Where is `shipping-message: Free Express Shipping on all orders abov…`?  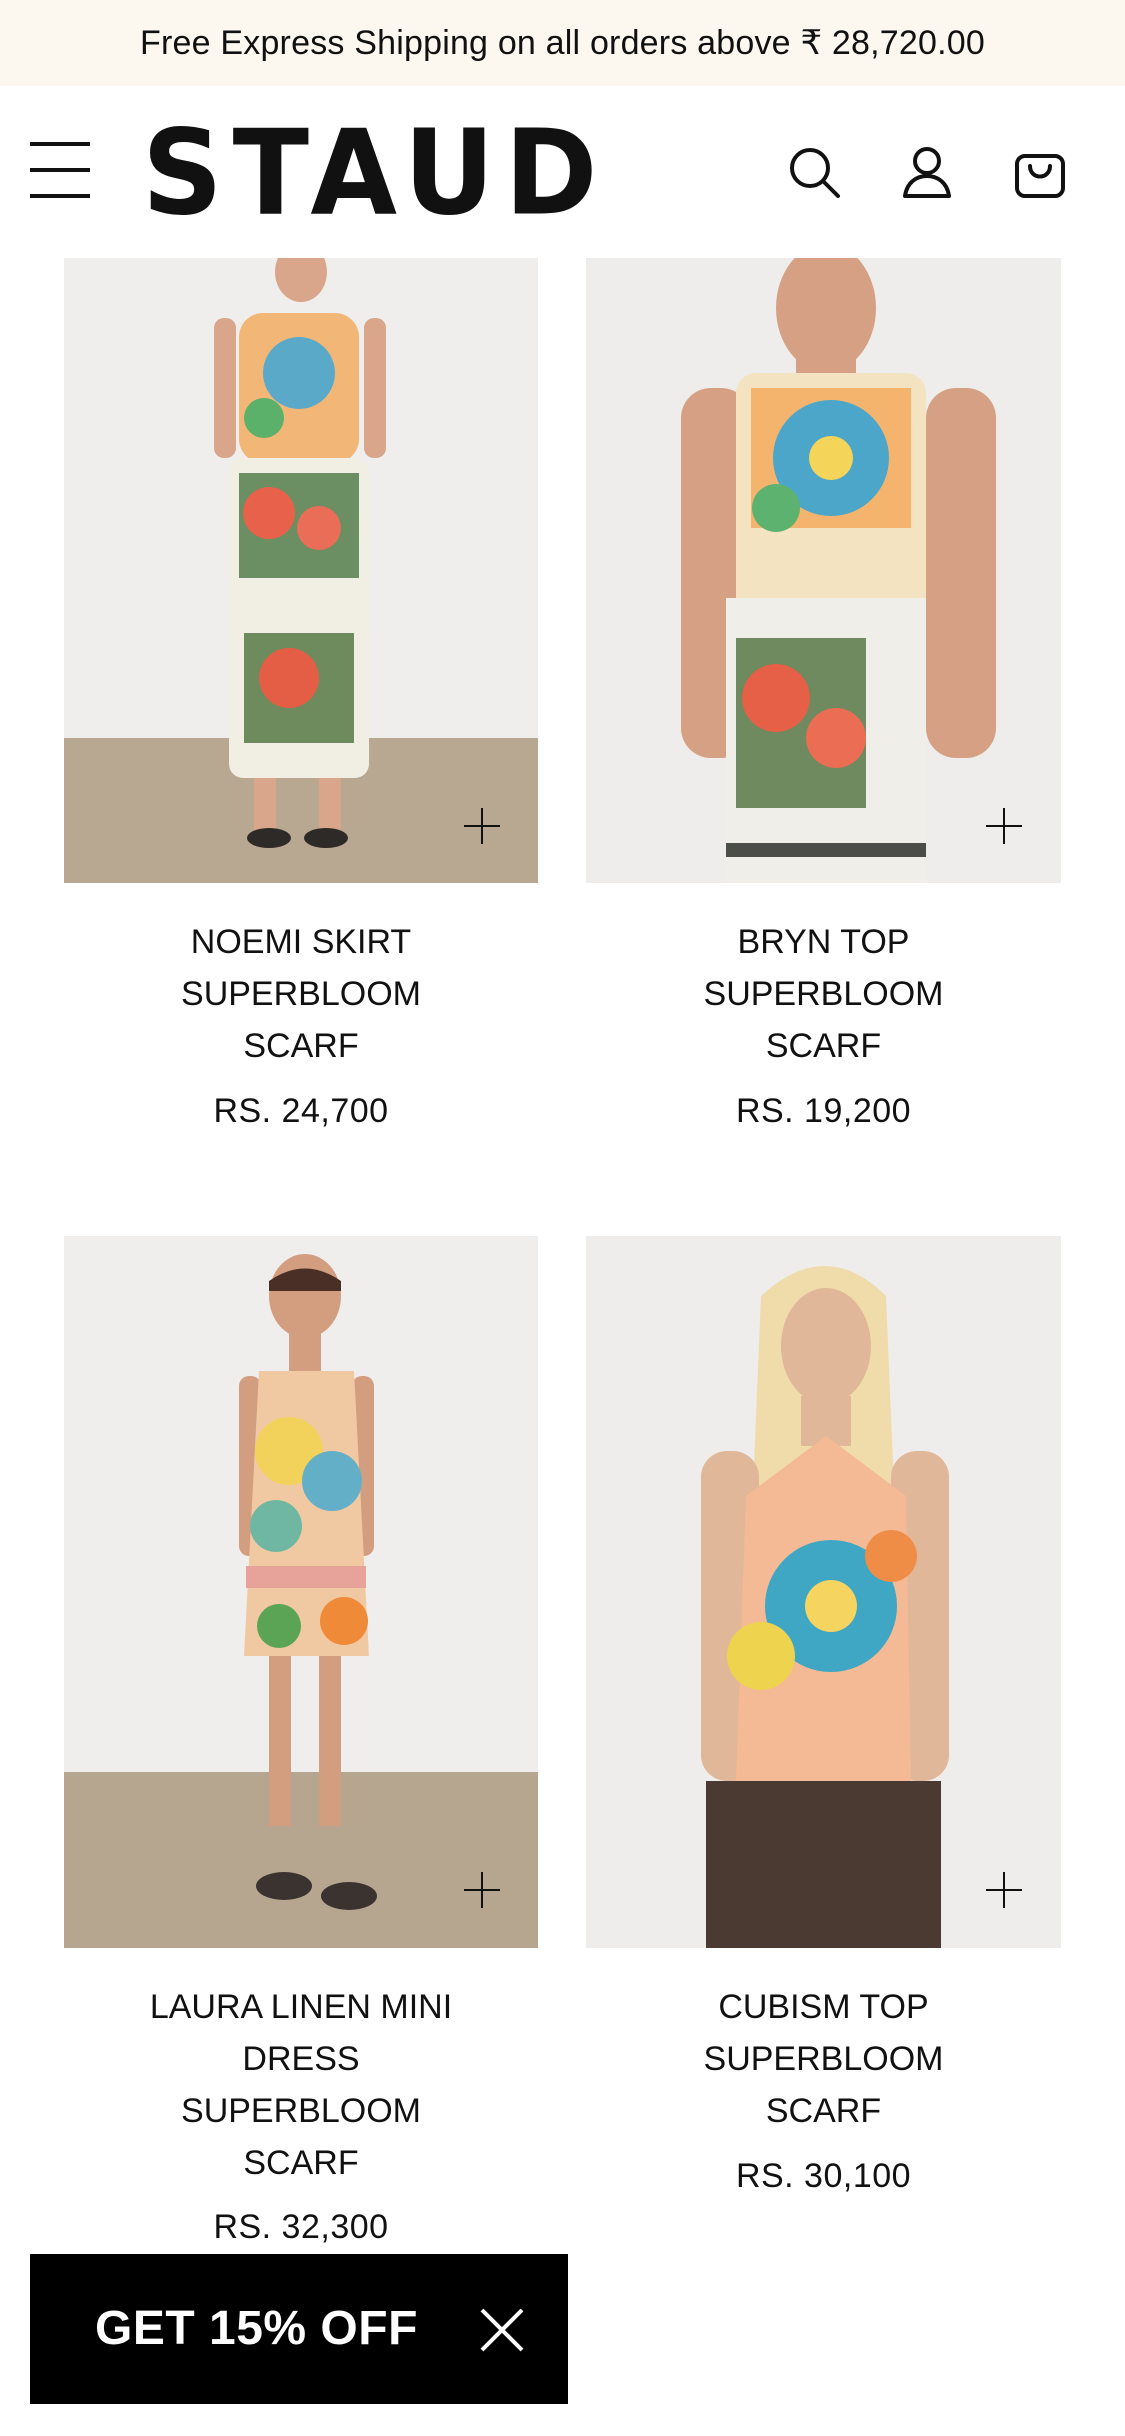
shipping-message: Free Express Shipping on all orders abov… is located at coordinates (562, 43).